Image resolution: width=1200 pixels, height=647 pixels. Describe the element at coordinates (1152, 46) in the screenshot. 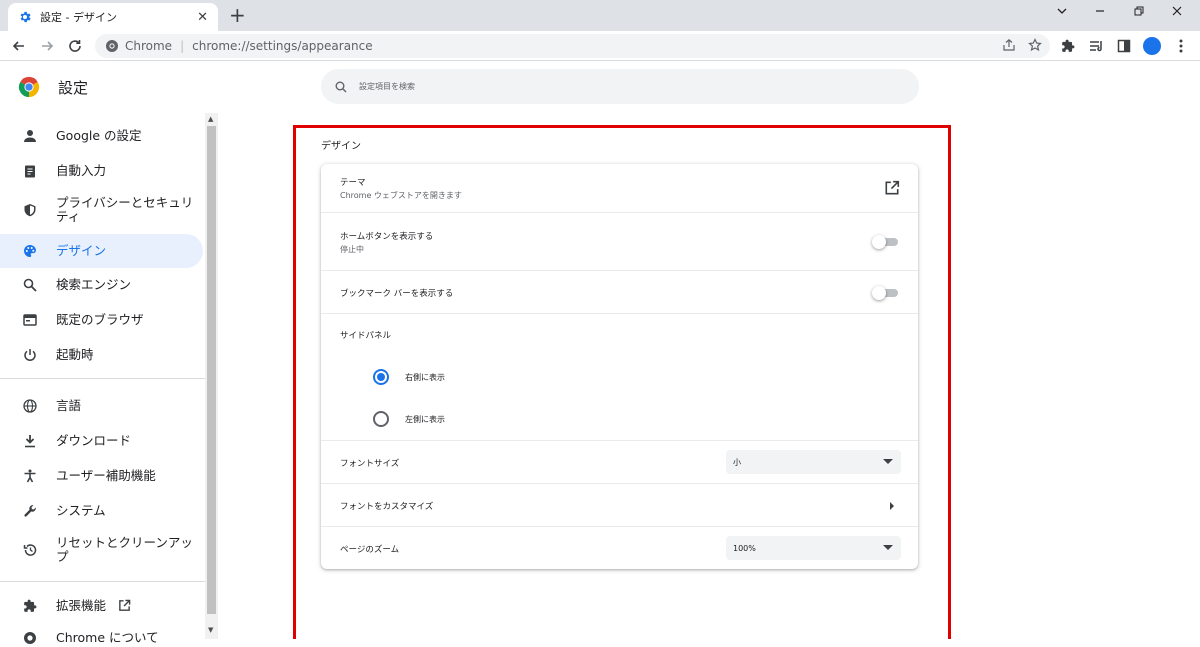

I see `profile-avatar` at that location.